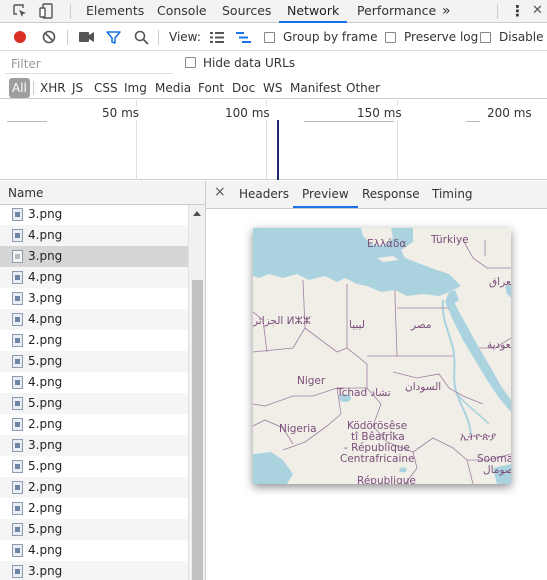 This screenshot has width=547, height=580. Describe the element at coordinates (115, 11) in the screenshot. I see `tab-elements: Elements` at that location.